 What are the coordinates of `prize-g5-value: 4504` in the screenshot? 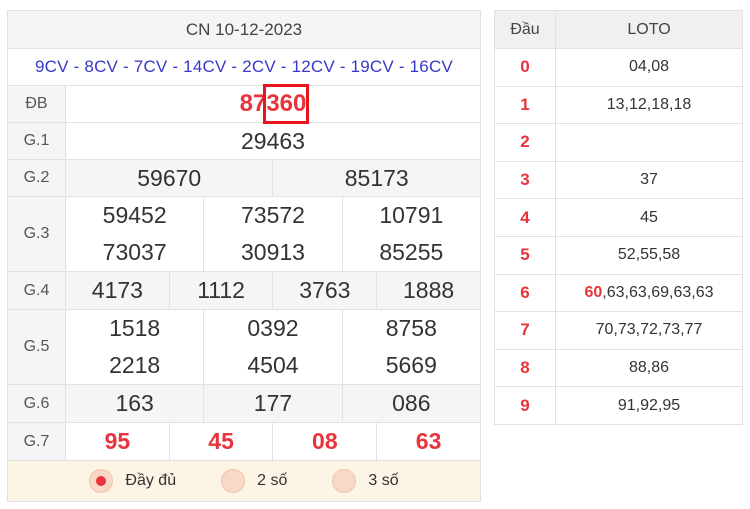 It's located at (273, 365).